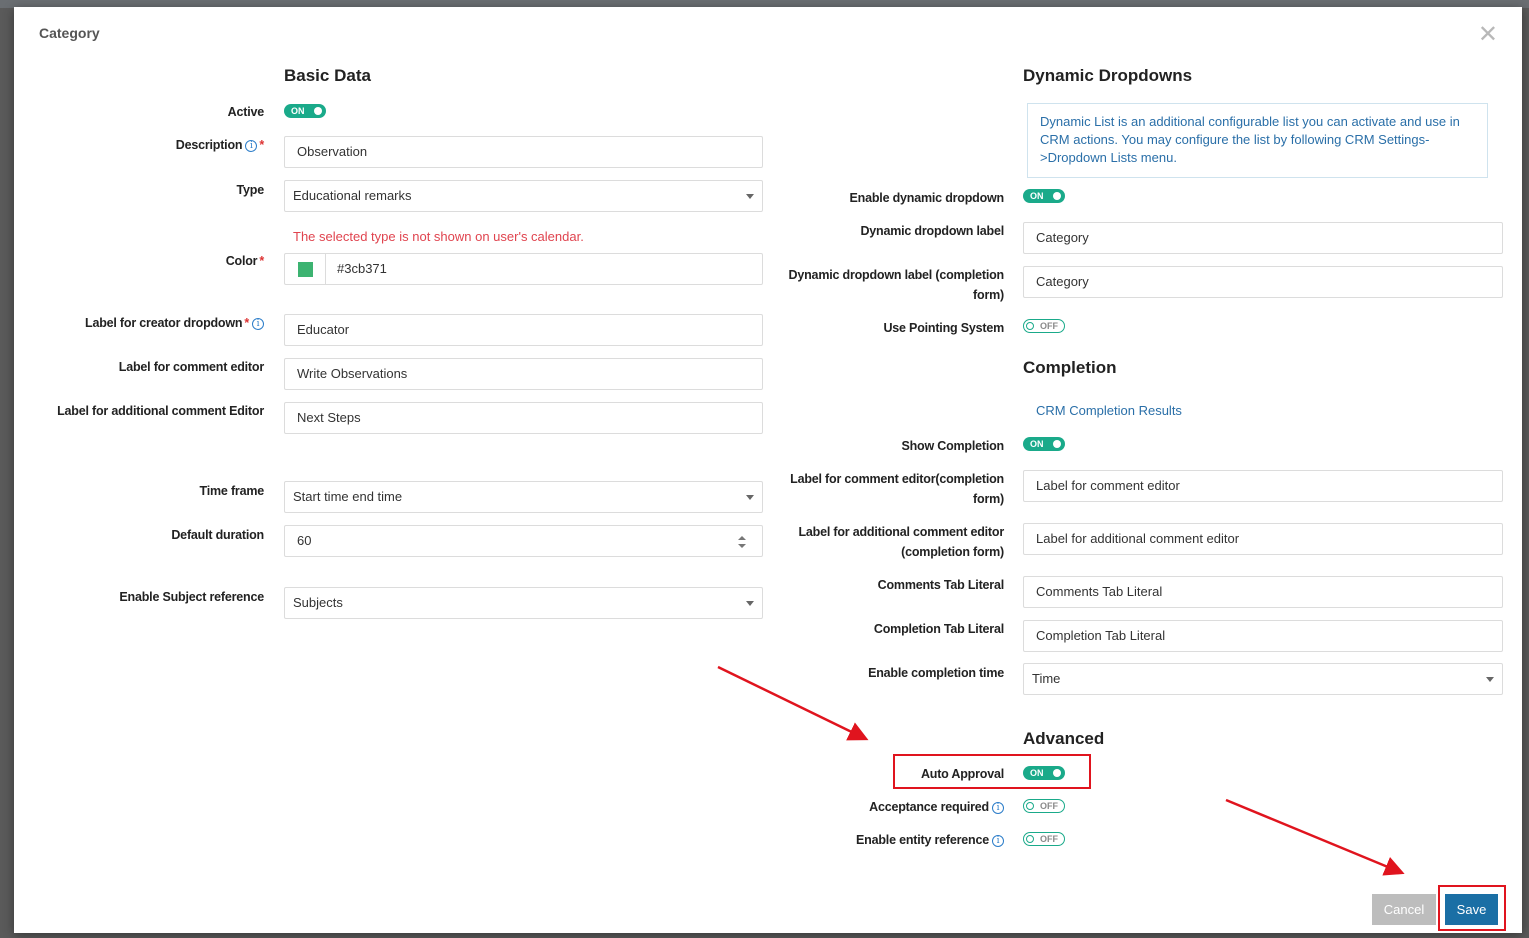 This screenshot has width=1529, height=938. I want to click on description-label: Description i *, so click(220, 145).